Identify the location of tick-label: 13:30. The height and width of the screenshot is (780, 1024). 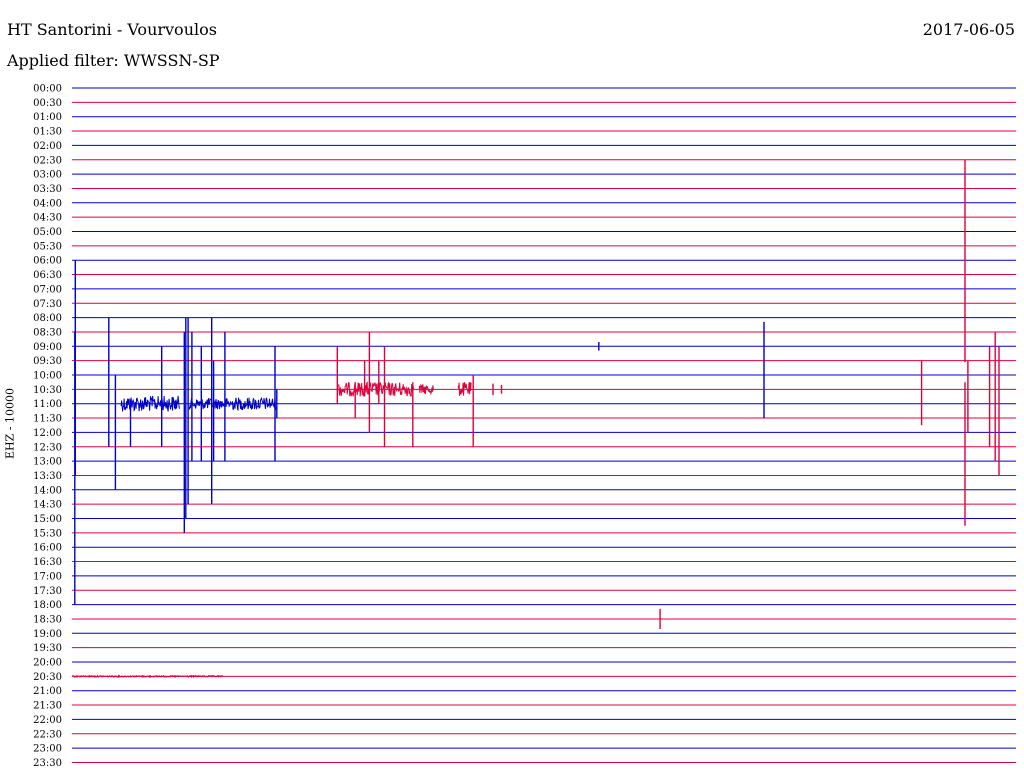
(47, 476).